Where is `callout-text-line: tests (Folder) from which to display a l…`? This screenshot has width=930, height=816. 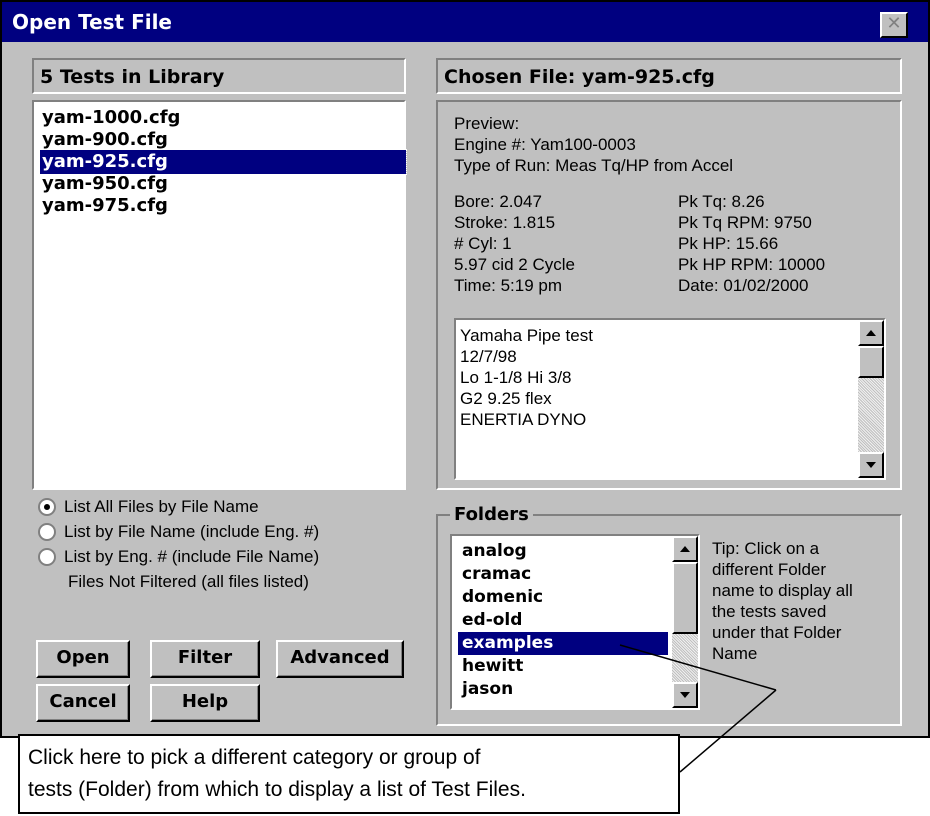
callout-text-line: tests (Folder) from which to display a l… is located at coordinates (277, 789).